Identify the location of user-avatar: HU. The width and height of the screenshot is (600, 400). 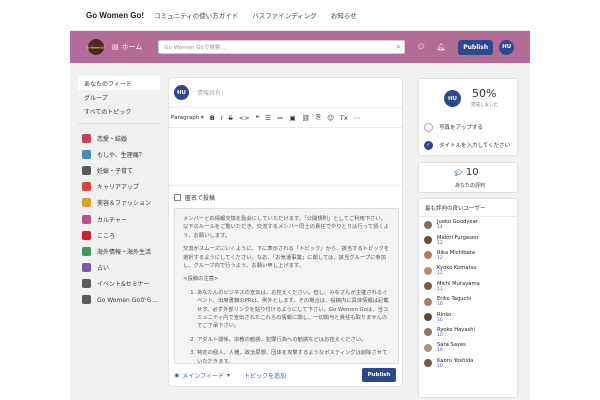
(507, 47).